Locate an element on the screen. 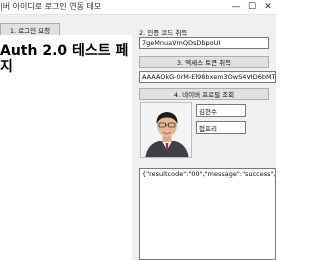 This screenshot has height=260, width=320. browser-heading-line1: Auth 2.0 테스트 페 is located at coordinates (64, 51).